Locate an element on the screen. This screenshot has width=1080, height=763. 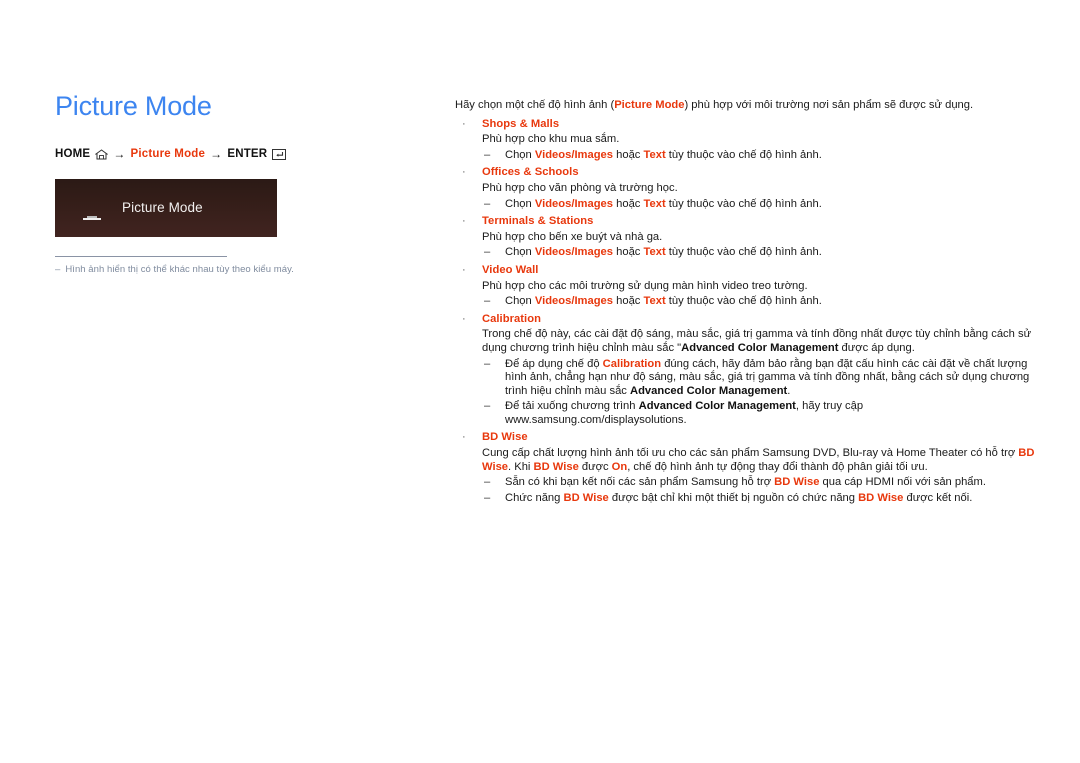
bdwise-keyword-3: On is located at coordinates (619, 466).